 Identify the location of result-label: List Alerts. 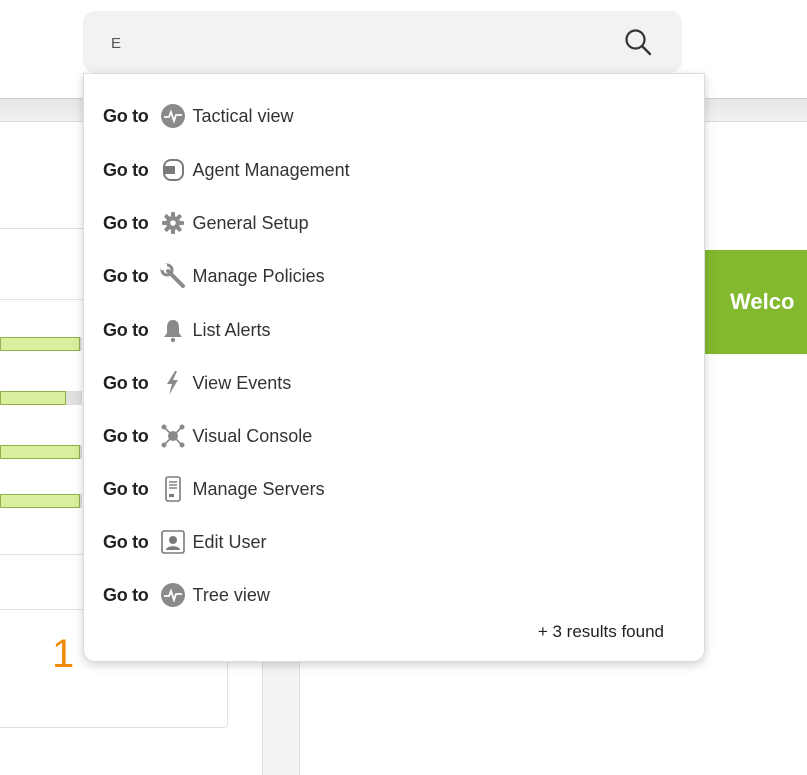
(231, 329).